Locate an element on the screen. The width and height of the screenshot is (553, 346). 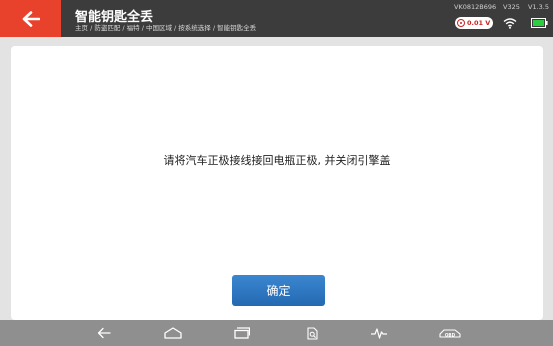
nav-home-button is located at coordinates (173, 333).